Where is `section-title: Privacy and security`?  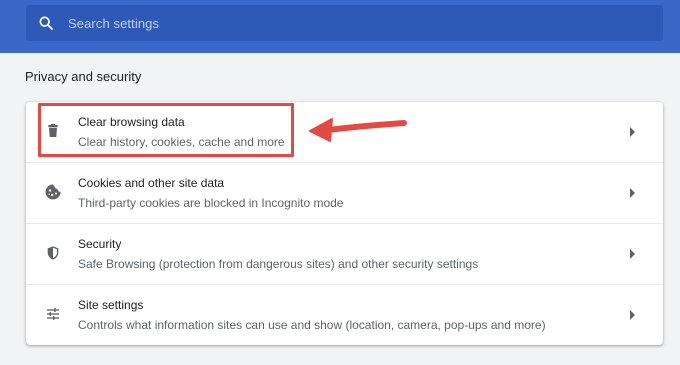 section-title: Privacy and security is located at coordinates (83, 76).